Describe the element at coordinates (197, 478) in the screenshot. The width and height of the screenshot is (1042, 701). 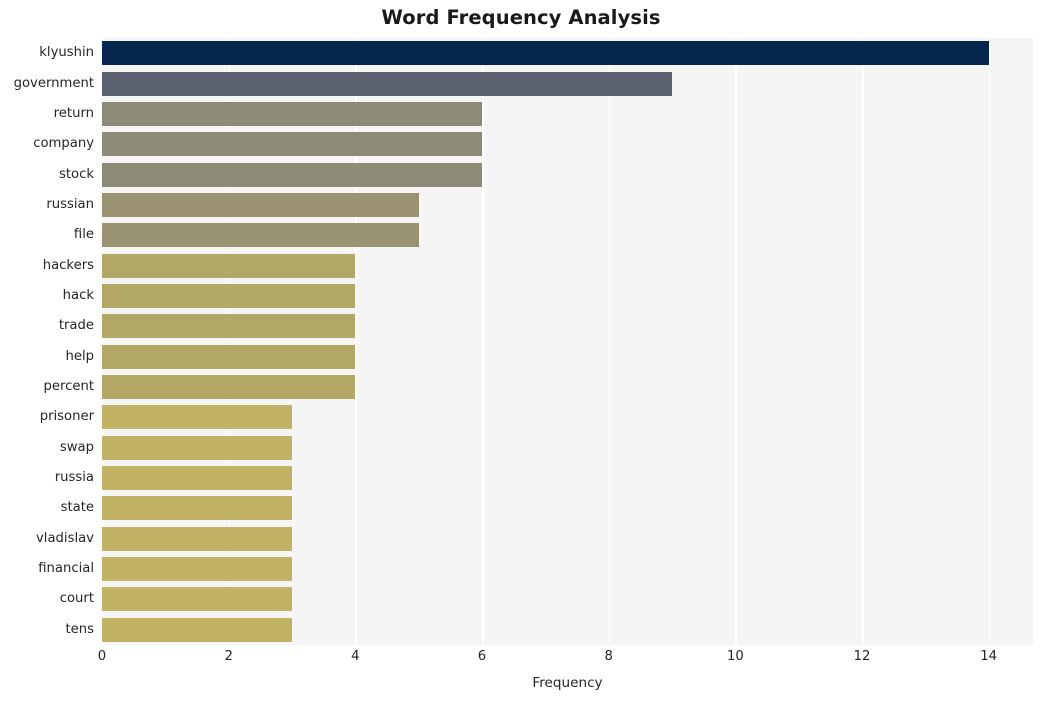
I see `bar-russia` at that location.